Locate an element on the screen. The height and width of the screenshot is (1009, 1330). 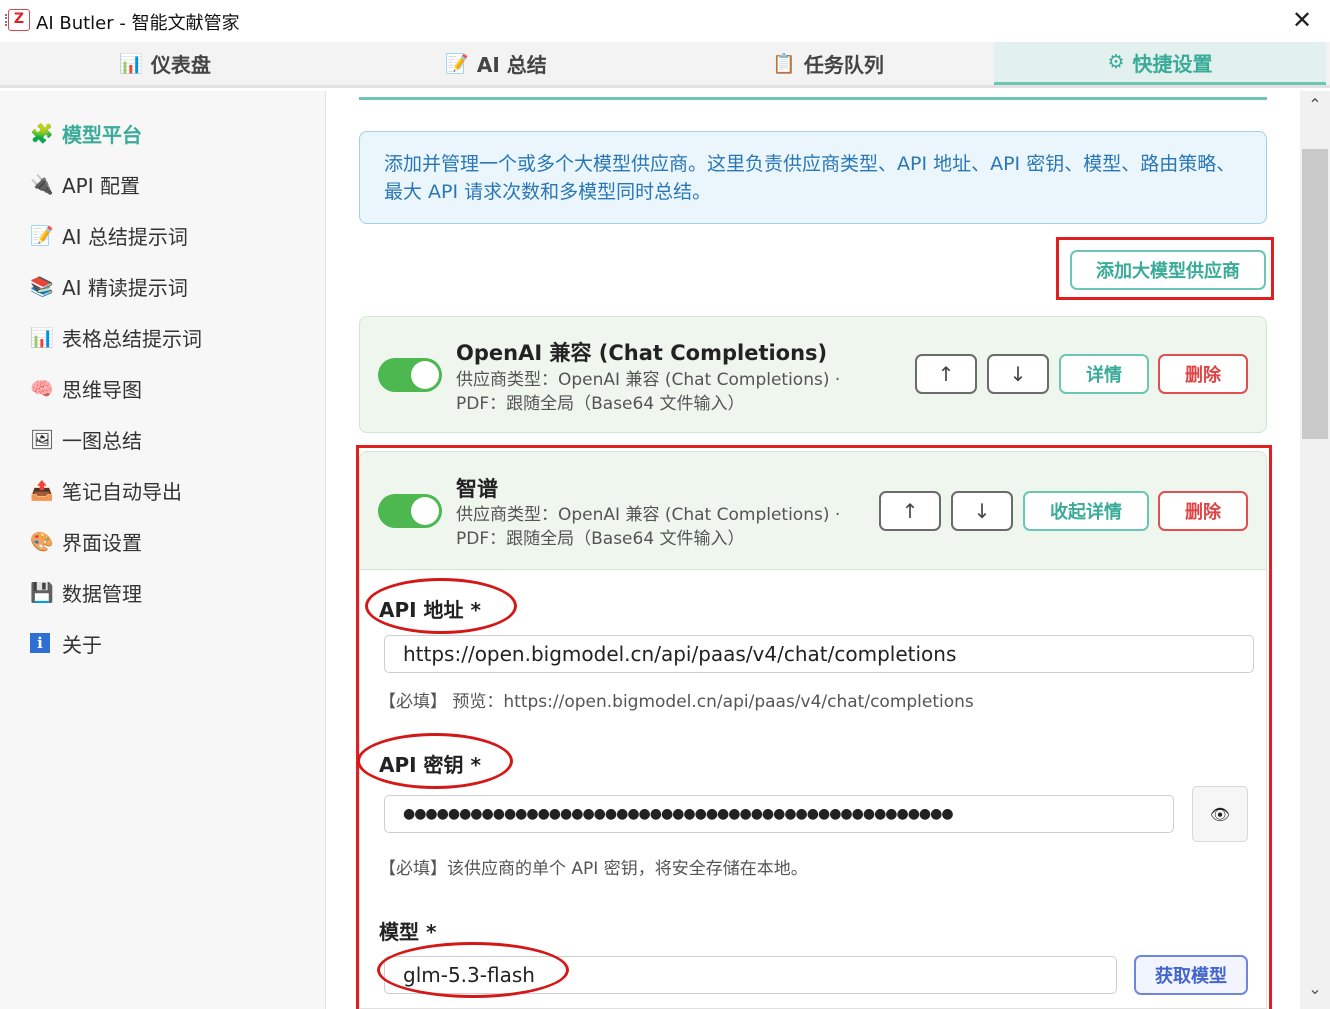
gear-icon: ⚙ is located at coordinates (1116, 62).